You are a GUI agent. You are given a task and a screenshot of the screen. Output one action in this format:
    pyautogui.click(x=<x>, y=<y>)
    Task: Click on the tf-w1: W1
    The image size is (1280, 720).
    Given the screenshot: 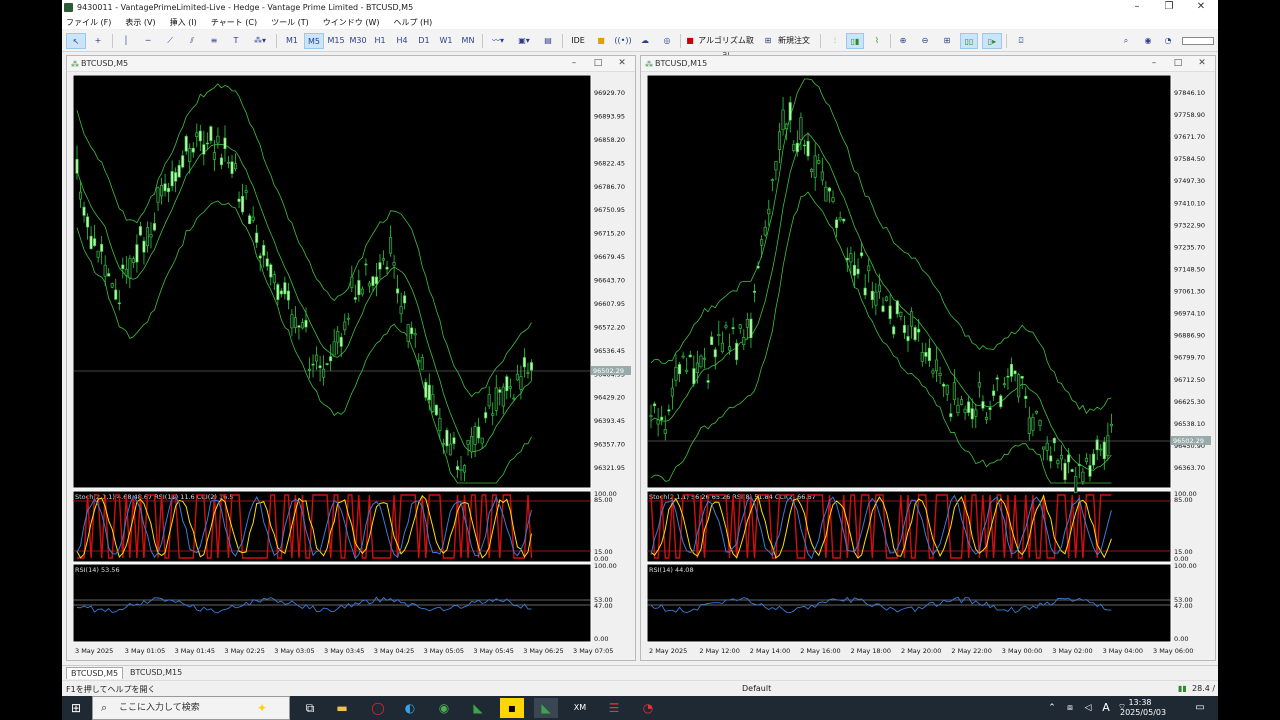 What is the action you would take?
    pyautogui.click(x=446, y=41)
    